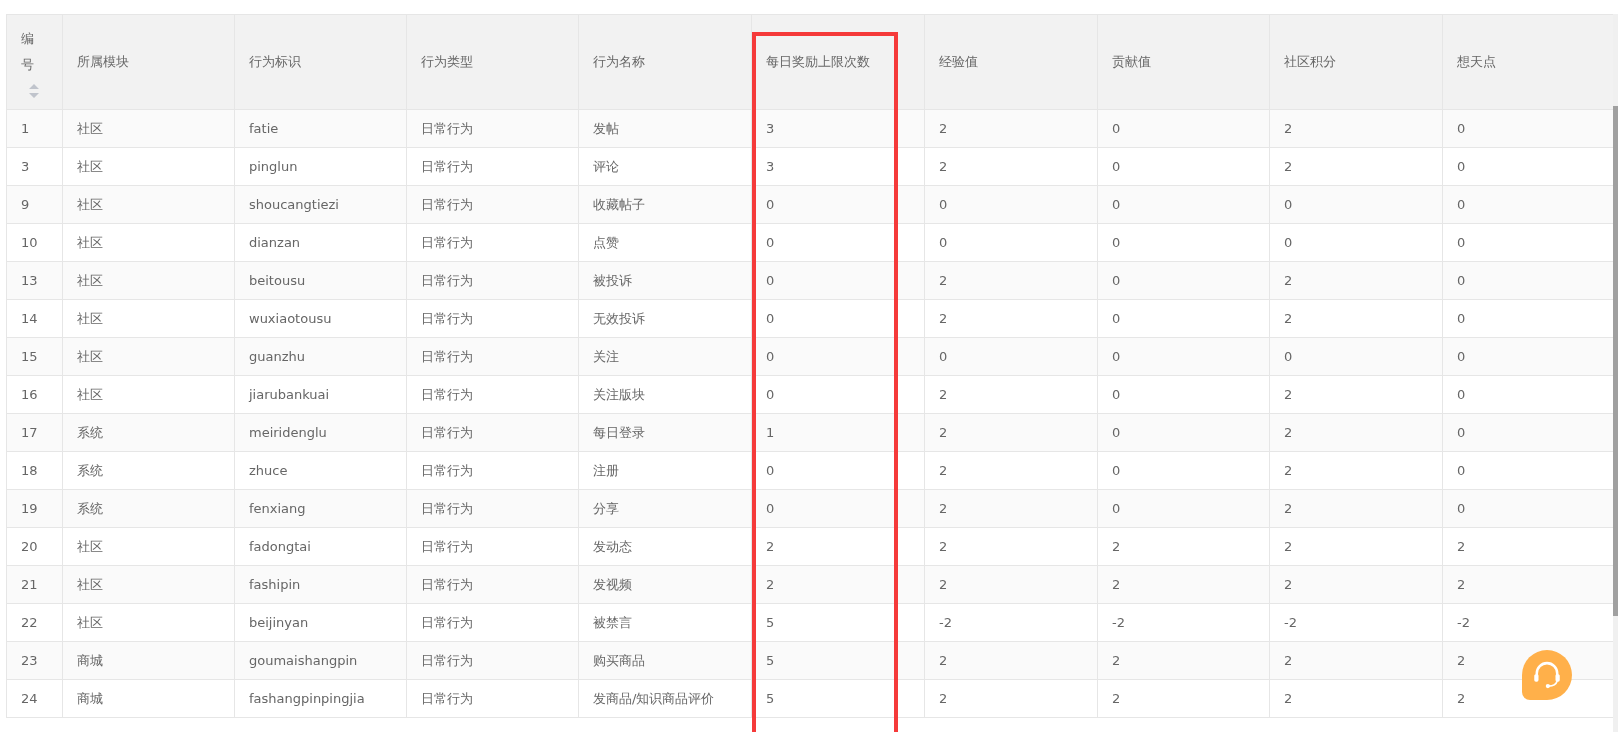 Image resolution: width=1618 pixels, height=732 pixels. I want to click on column-header-label: 行为标识, so click(275, 62).